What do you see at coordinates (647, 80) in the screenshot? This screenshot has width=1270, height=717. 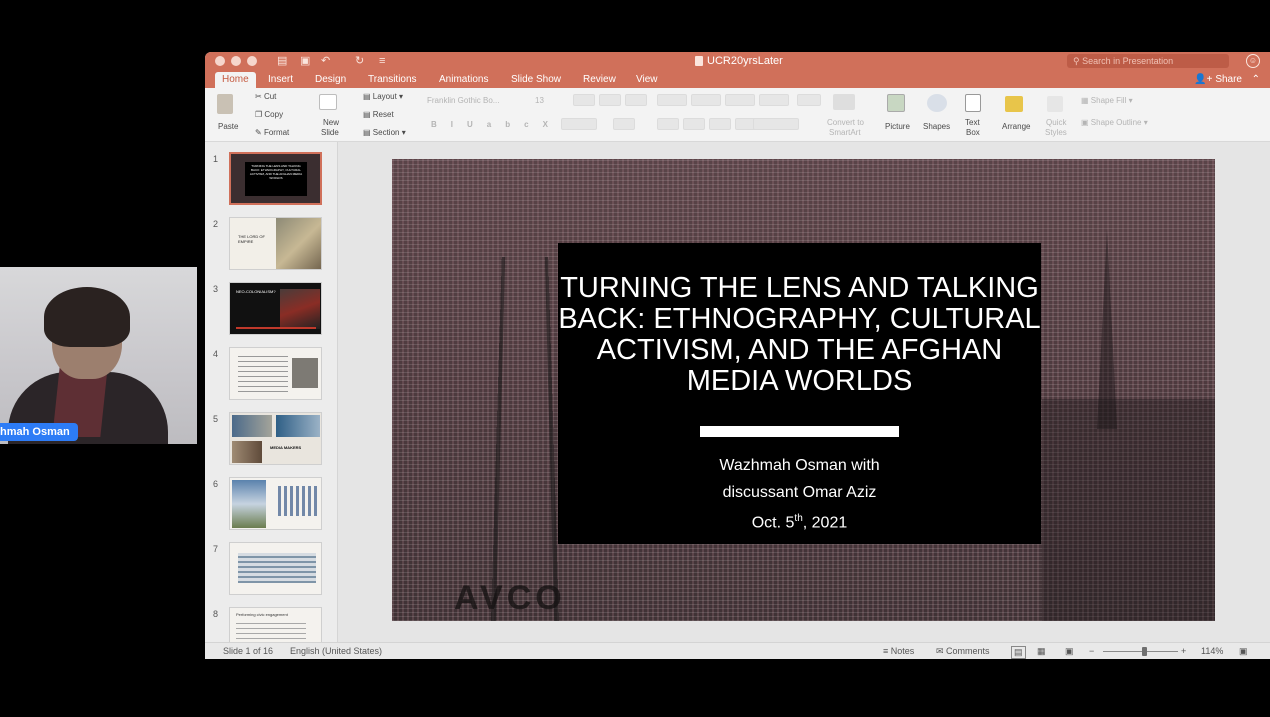 I see `tab-view: View` at bounding box center [647, 80].